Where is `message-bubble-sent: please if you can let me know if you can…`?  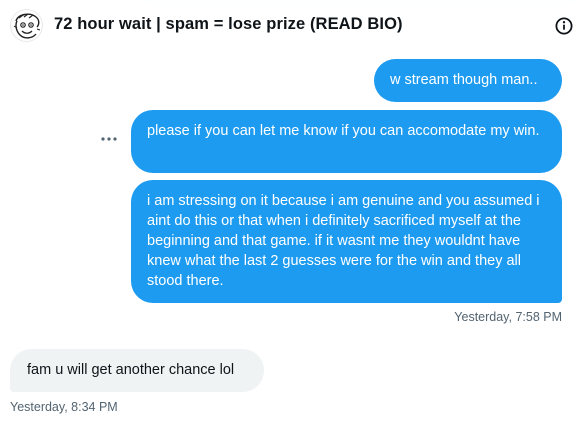
message-bubble-sent: please if you can let me know if you can… is located at coordinates (346, 141).